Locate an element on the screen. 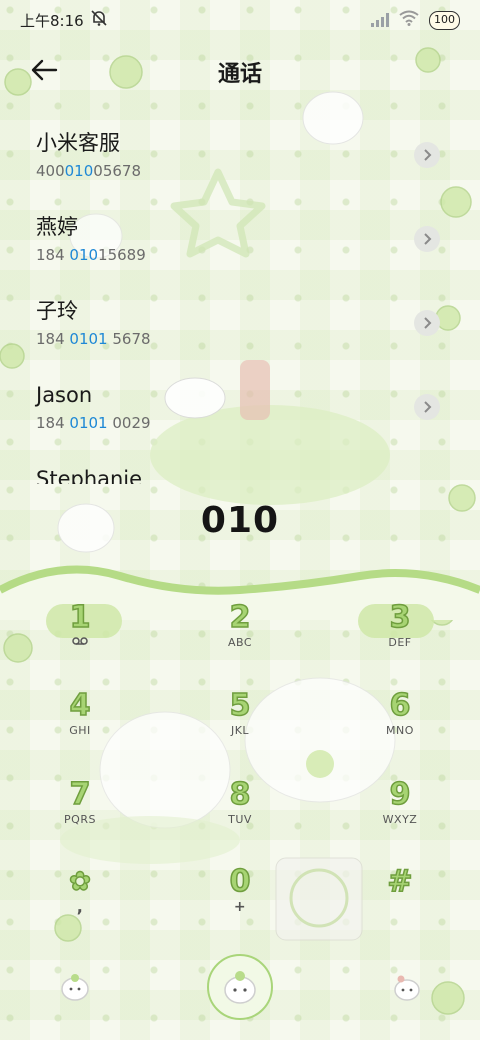 The width and height of the screenshot is (480, 1040). contact-number: 184 01015689 is located at coordinates (91, 255).